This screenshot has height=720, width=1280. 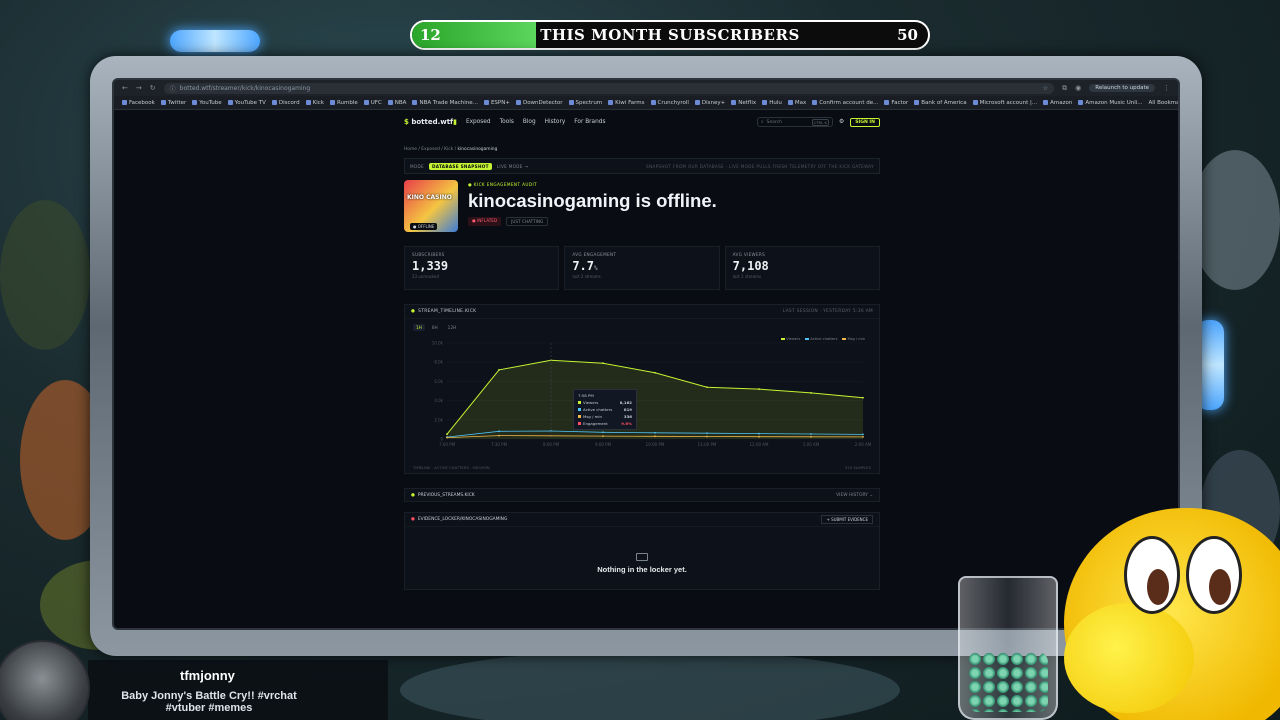 I want to click on legend-viewers: Viewers, so click(x=790, y=339).